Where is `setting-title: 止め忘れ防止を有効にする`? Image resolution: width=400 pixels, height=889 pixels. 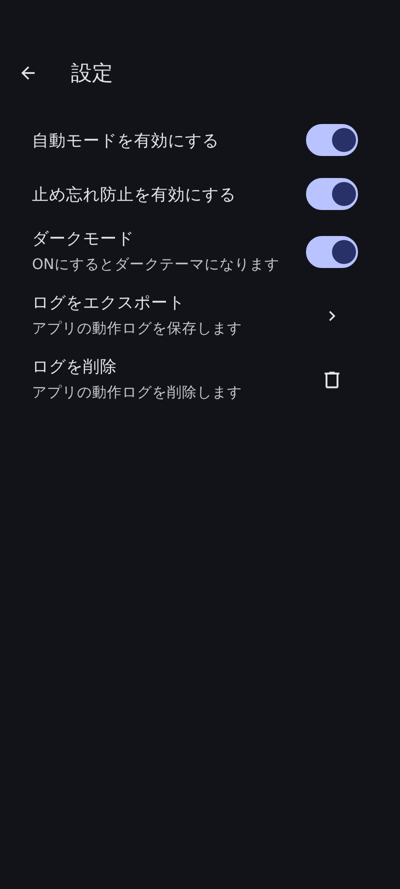 setting-title: 止め忘れ防止を有効にする is located at coordinates (134, 195).